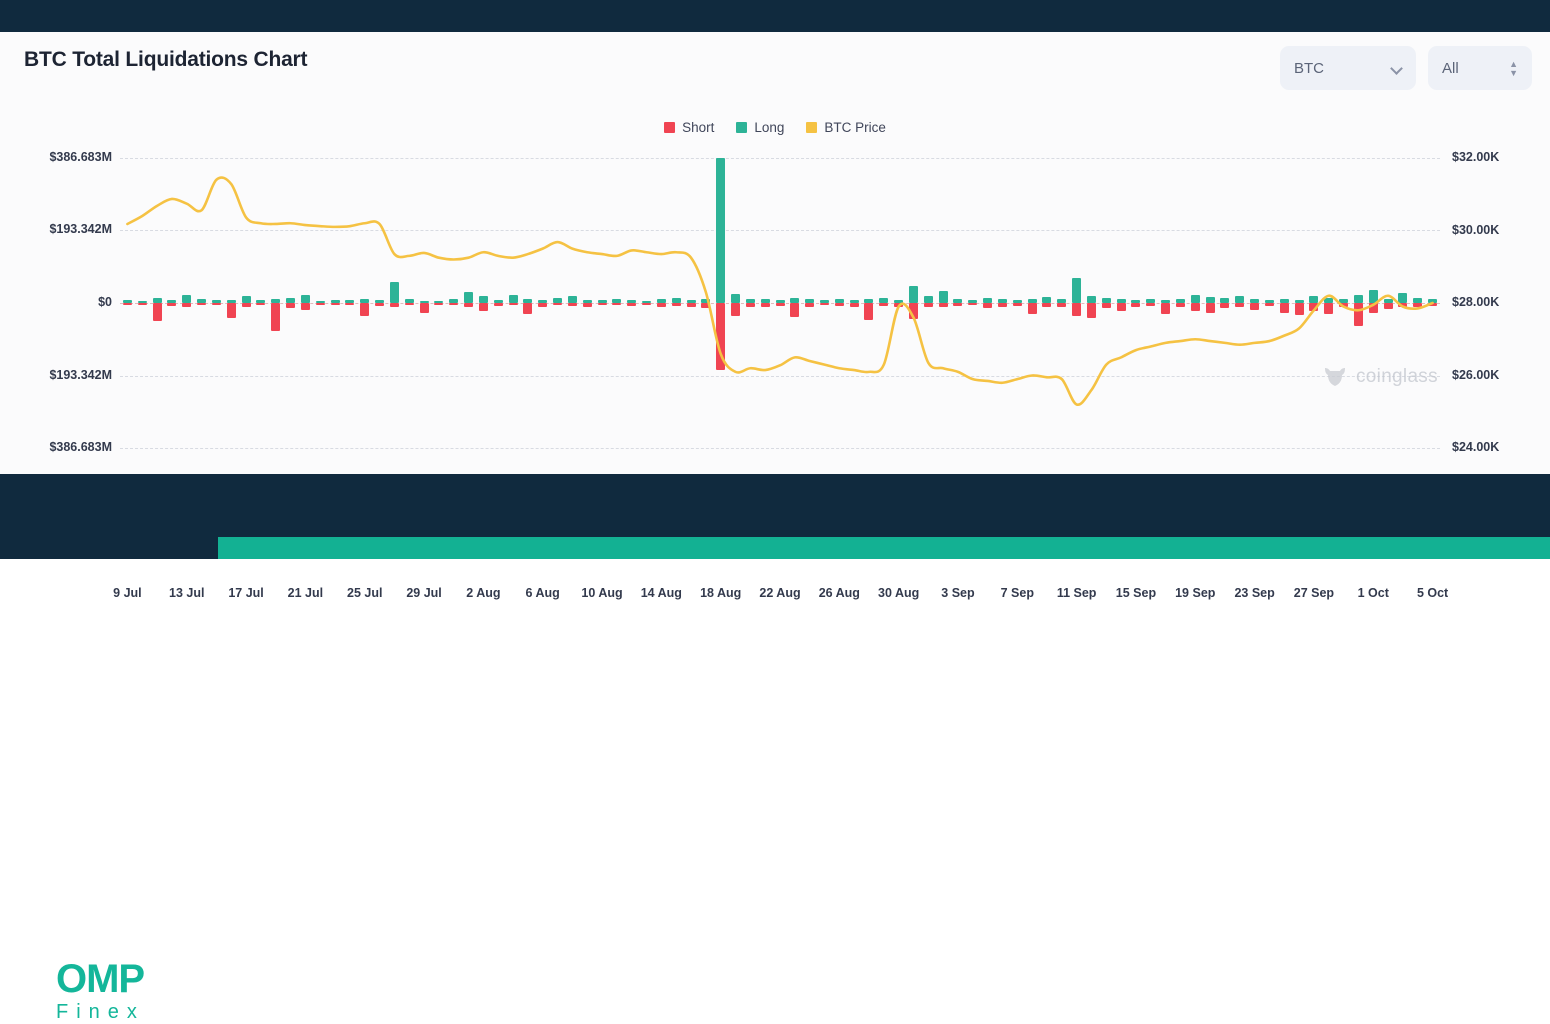  What do you see at coordinates (661, 593) in the screenshot?
I see `x-axis-tick: 14 Aug` at bounding box center [661, 593].